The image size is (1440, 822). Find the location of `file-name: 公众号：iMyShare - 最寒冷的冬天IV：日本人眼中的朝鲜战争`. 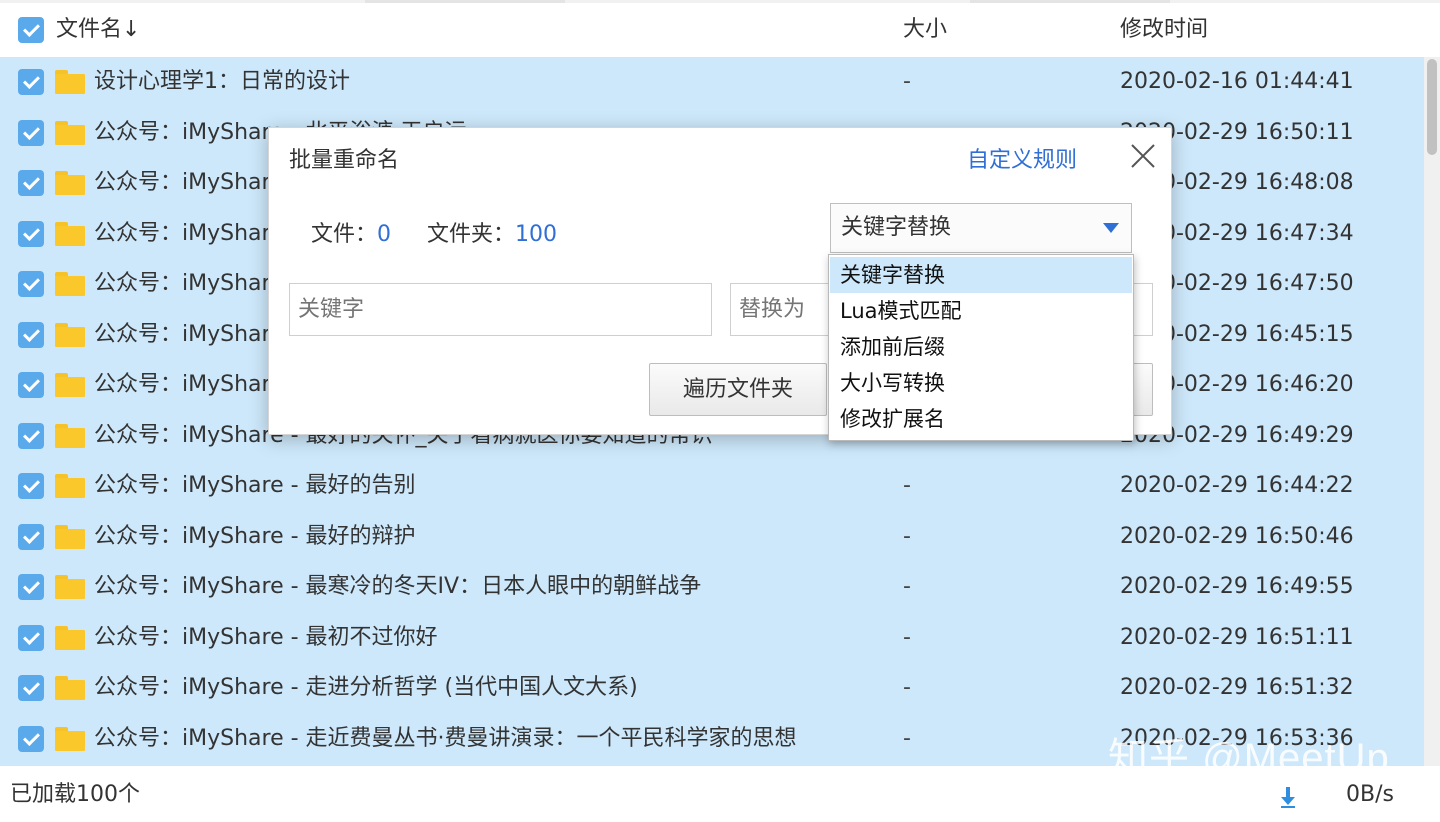

file-name: 公众号：iMyShare - 最寒冷的冬天IV：日本人眼中的朝鲜战争 is located at coordinates (398, 586).